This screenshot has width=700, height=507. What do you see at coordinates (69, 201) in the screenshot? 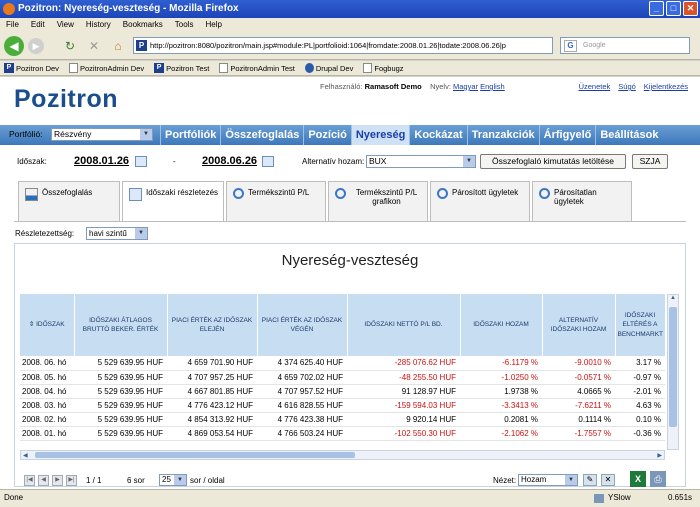
I see `tab-osszefoglalas: Összefoglalás` at bounding box center [69, 201].